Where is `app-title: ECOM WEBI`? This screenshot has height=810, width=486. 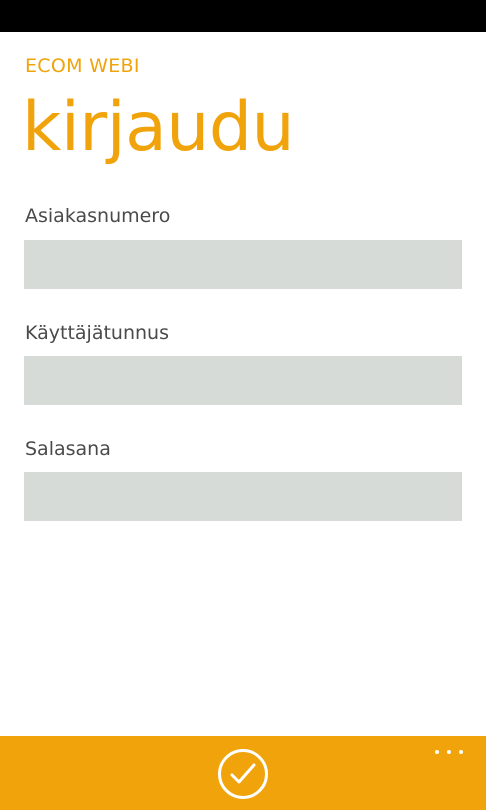
app-title: ECOM WEBI is located at coordinates (82, 66).